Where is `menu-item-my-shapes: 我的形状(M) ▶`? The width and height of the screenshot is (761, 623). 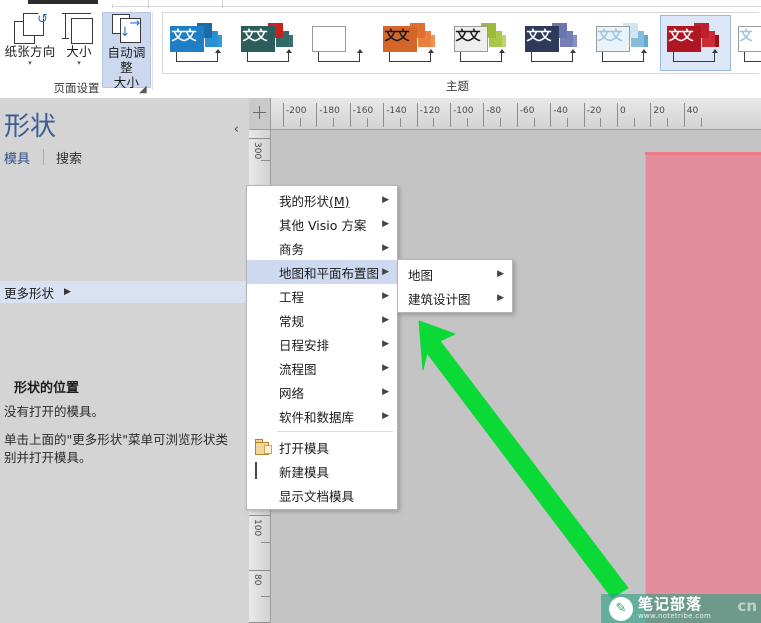
menu-item-my-shapes: 我的形状(M) ▶ is located at coordinates (322, 200).